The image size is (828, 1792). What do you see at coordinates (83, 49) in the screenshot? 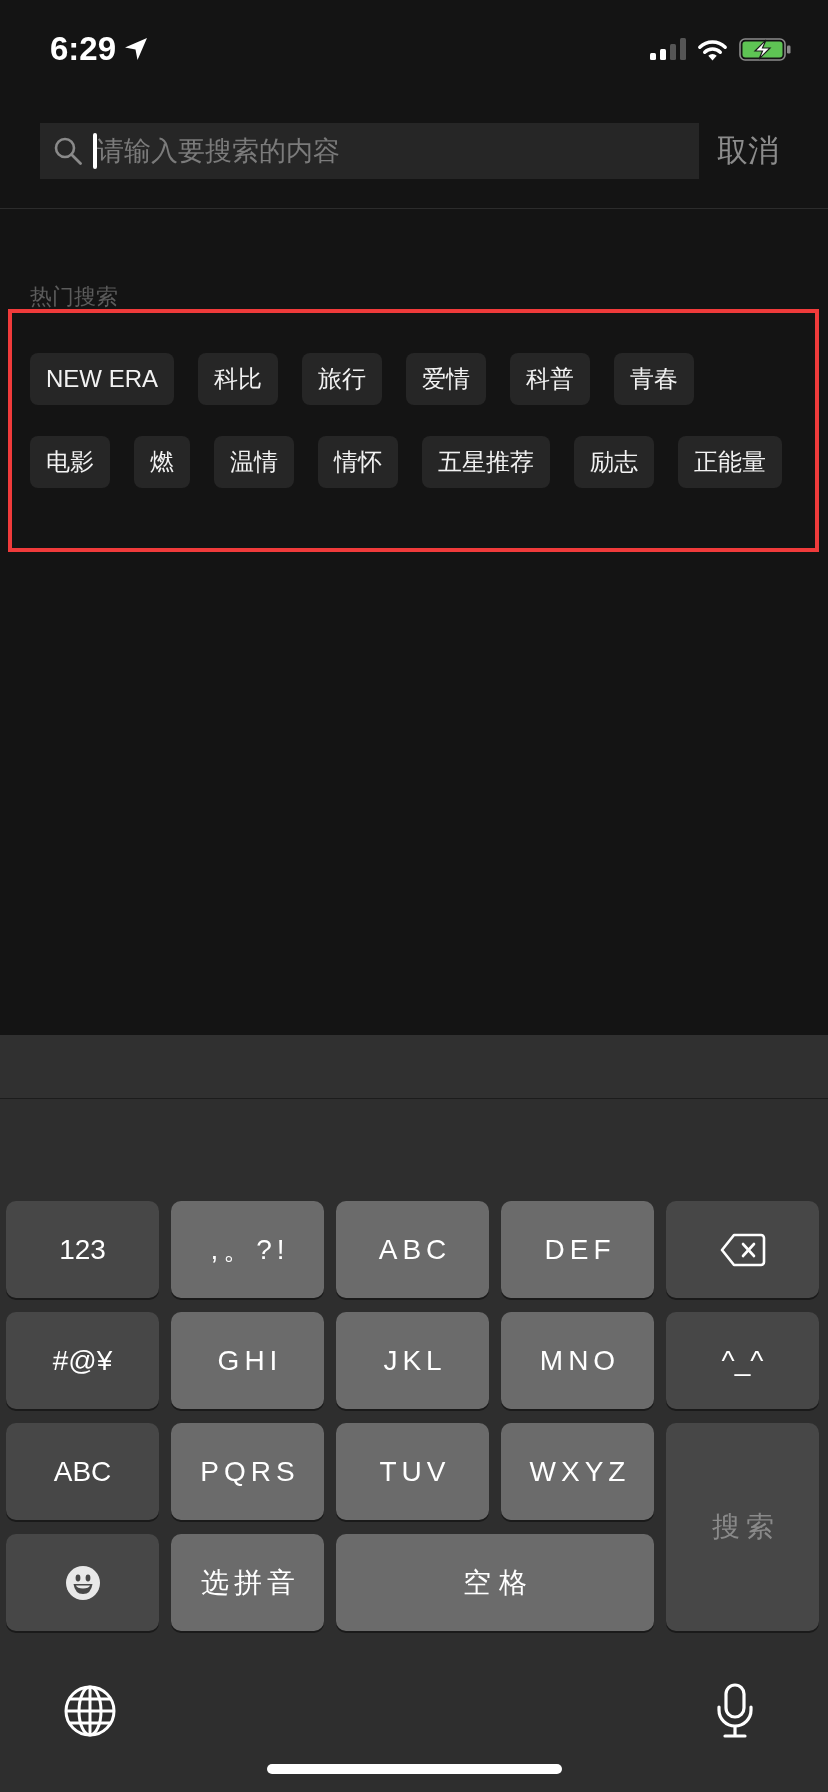
I see `status-time: 6:29` at bounding box center [83, 49].